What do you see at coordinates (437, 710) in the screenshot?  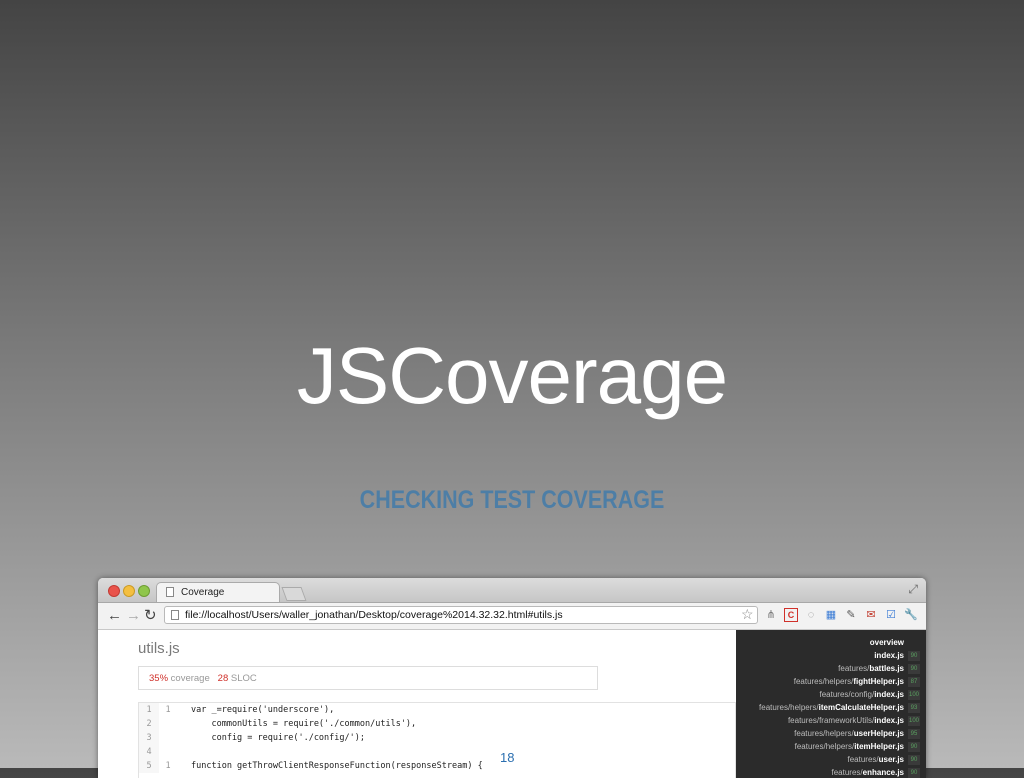 I see `code-line: 1 1 var _=require('underscore'),` at bounding box center [437, 710].